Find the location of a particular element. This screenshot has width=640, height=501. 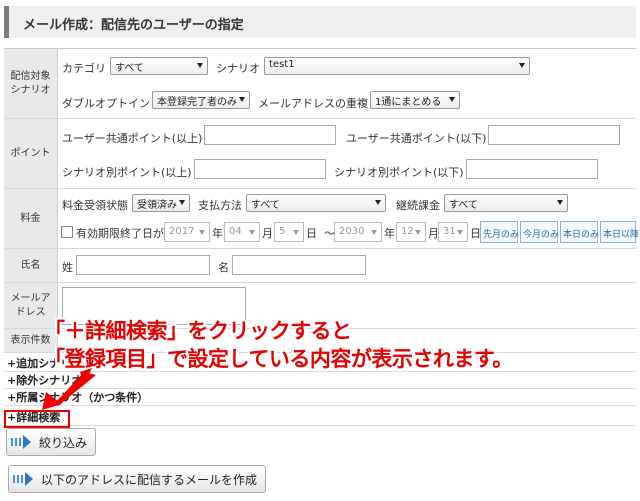

callout-arrow is located at coordinates (69, 389).